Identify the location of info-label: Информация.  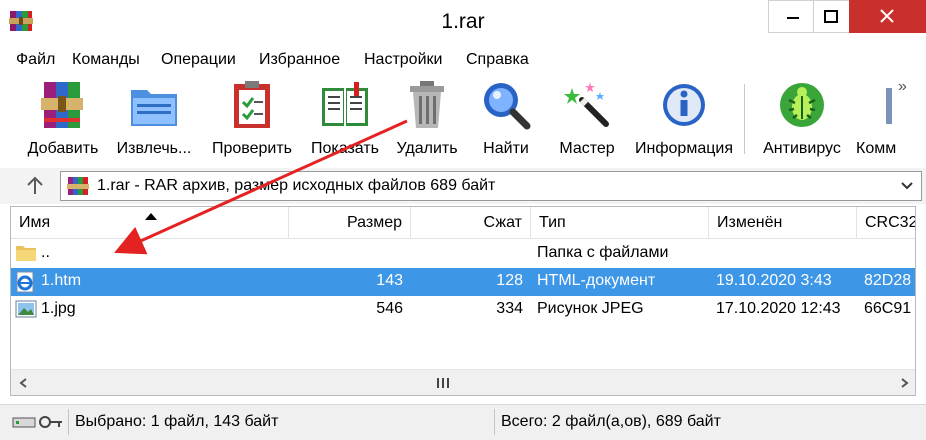
(684, 148).